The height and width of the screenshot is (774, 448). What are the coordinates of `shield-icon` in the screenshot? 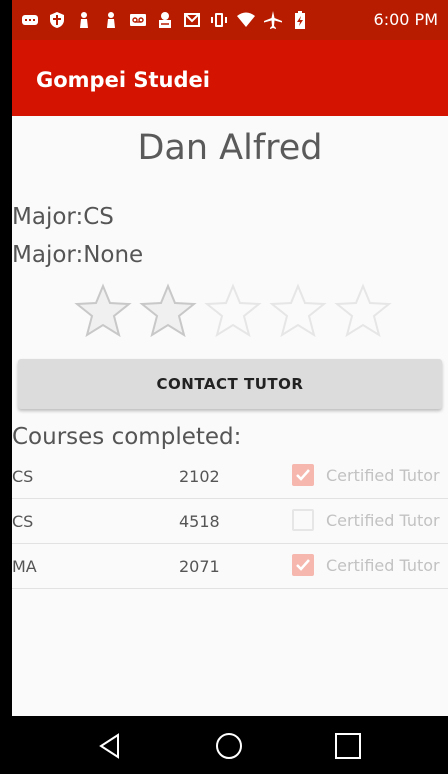 It's located at (57, 20).